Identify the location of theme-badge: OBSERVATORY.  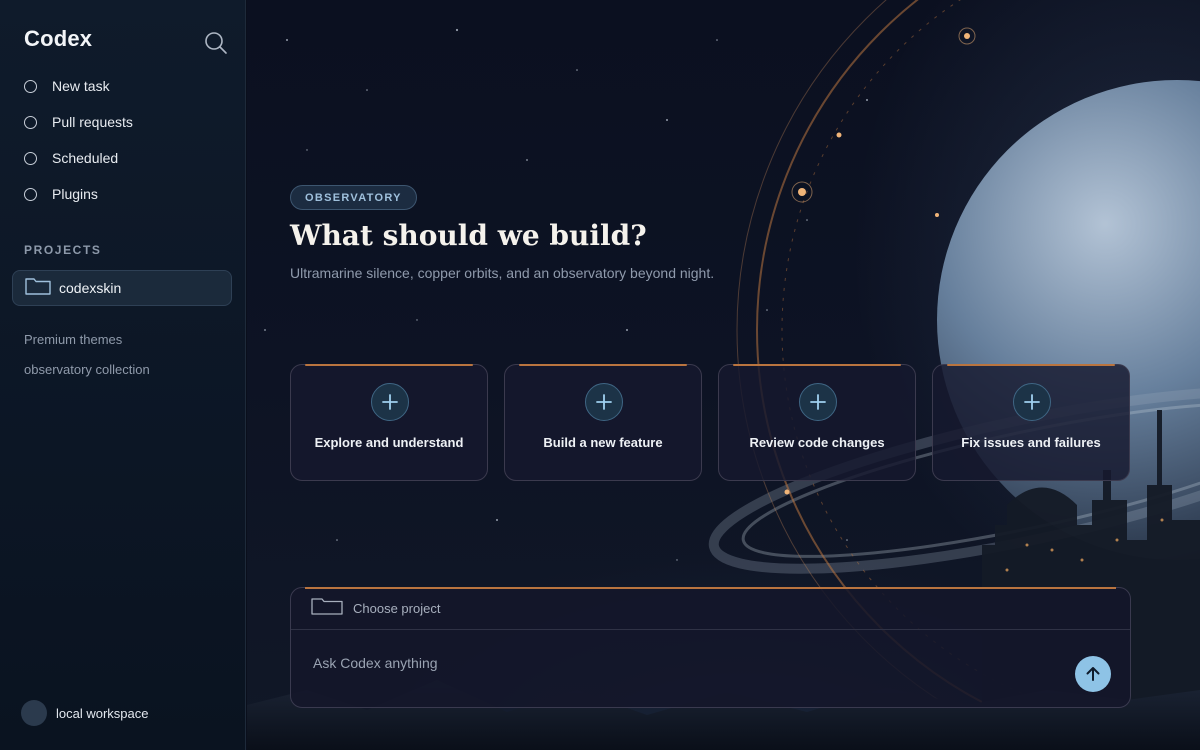
(353, 197).